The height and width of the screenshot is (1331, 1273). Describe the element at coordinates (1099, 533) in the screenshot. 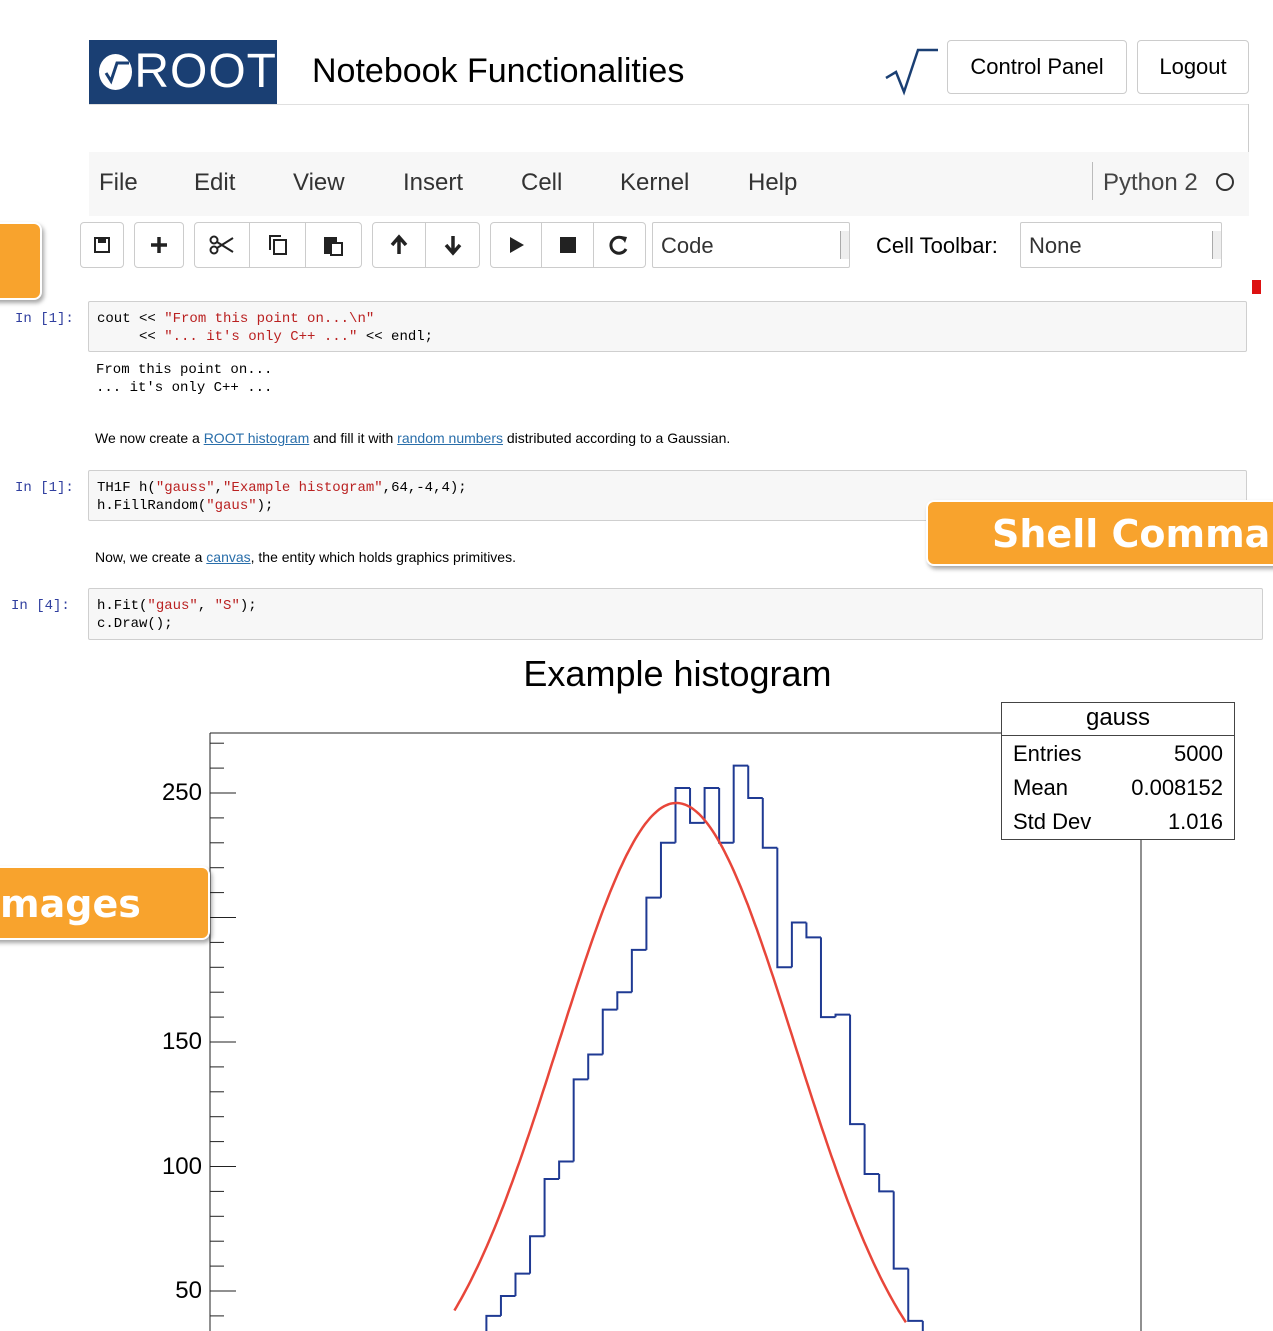

I see `overlay-tag-shell-commands: Shell Comma` at that location.